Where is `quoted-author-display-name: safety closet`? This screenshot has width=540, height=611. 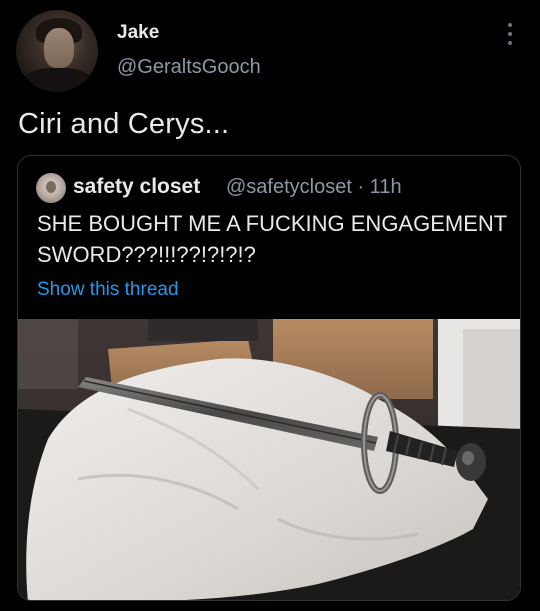
quoted-author-display-name: safety closet is located at coordinates (136, 187).